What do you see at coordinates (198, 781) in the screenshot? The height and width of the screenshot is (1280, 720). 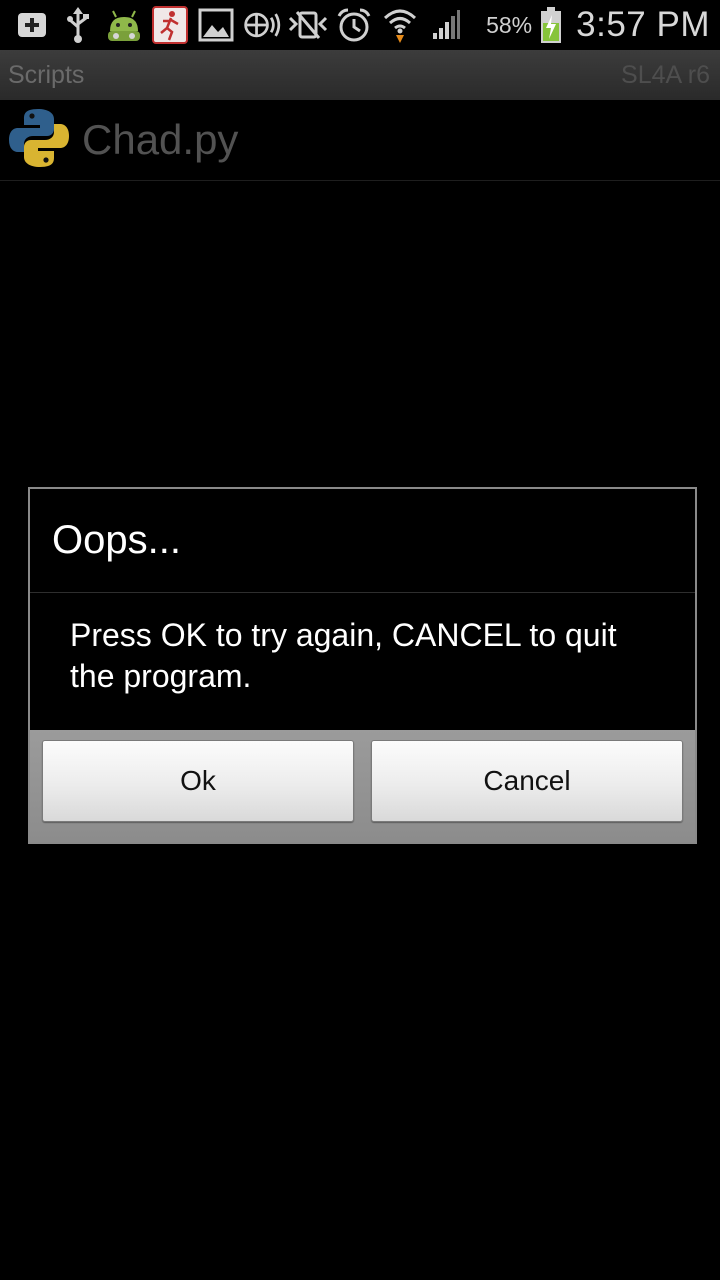 I see `ok-button: Ok` at bounding box center [198, 781].